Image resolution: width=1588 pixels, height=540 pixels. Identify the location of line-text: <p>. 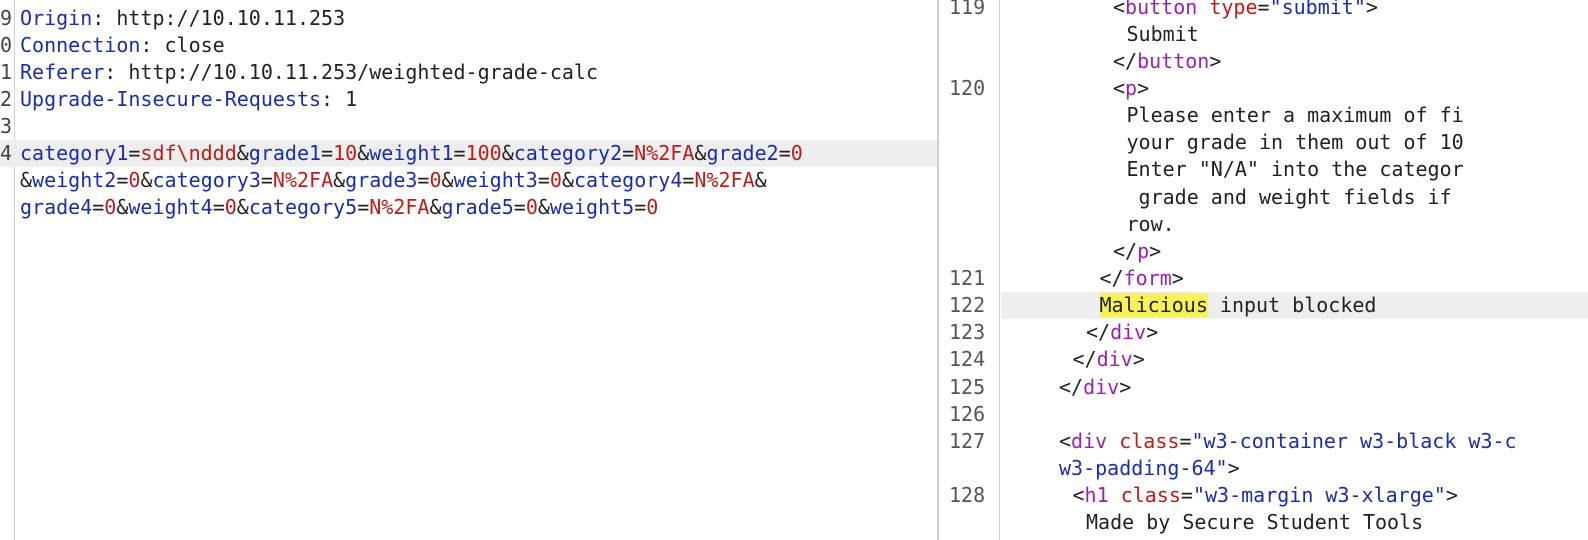
(1131, 88).